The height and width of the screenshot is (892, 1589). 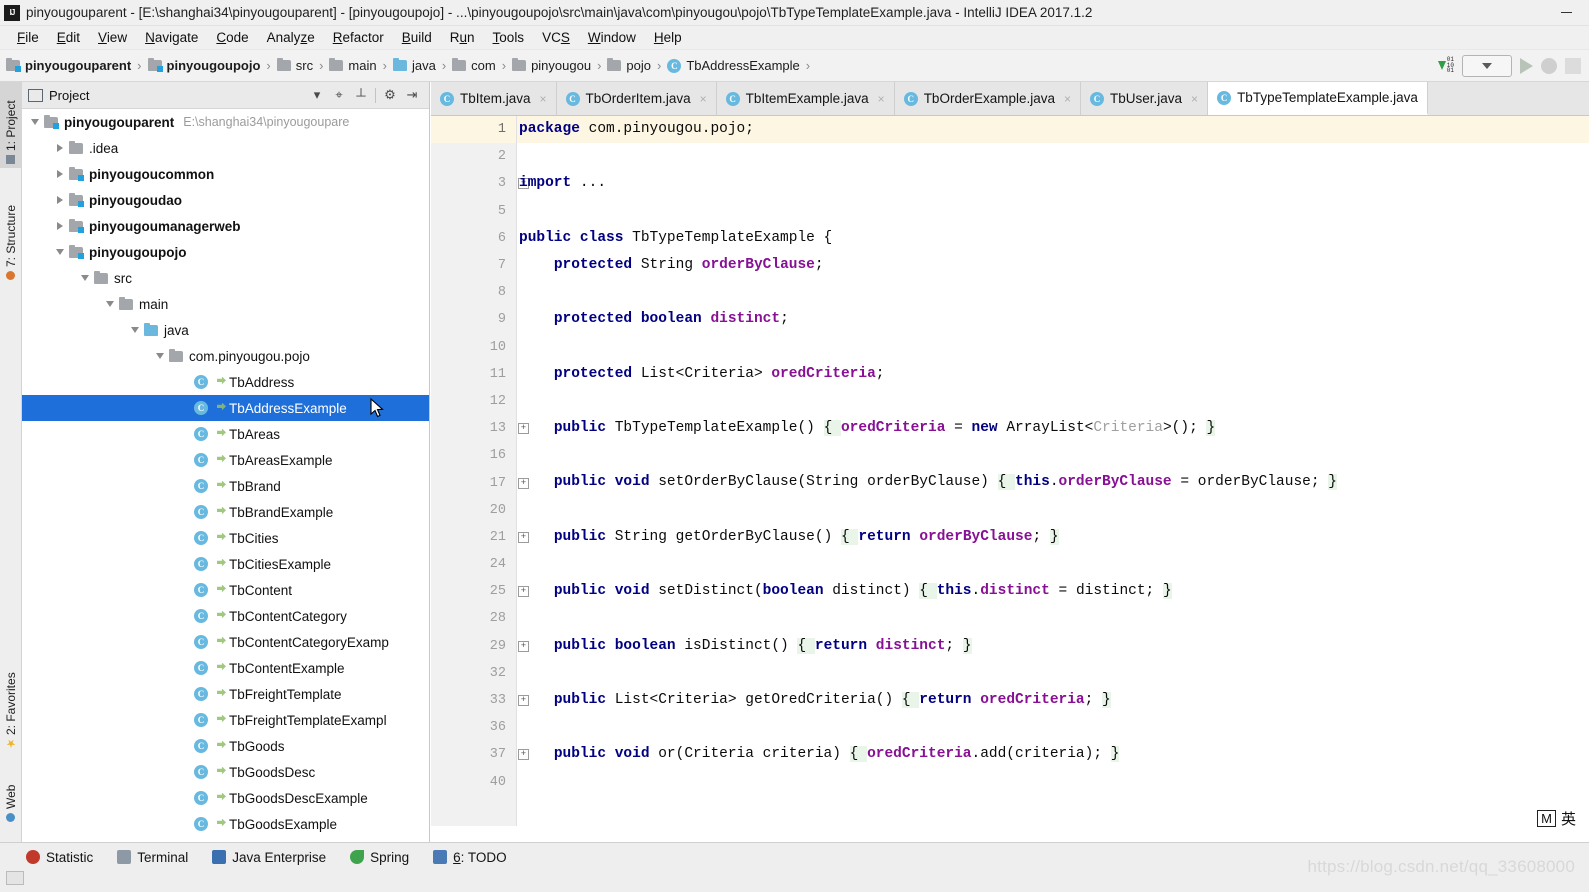 I want to click on menu-item-code: Code, so click(x=232, y=37).